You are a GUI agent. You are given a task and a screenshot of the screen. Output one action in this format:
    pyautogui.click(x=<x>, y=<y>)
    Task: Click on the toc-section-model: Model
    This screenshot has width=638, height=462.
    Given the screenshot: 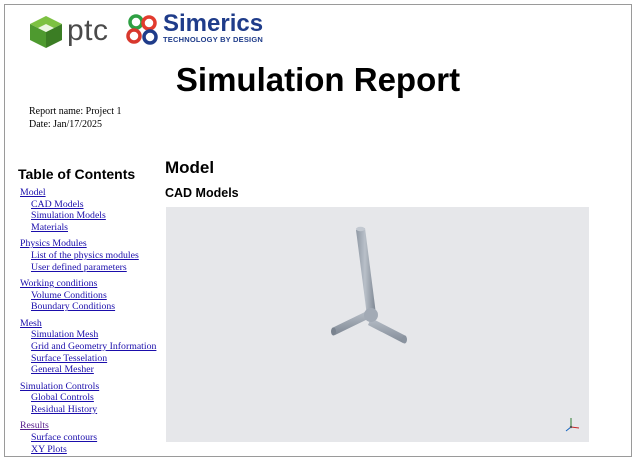 What is the action you would take?
    pyautogui.click(x=88, y=193)
    